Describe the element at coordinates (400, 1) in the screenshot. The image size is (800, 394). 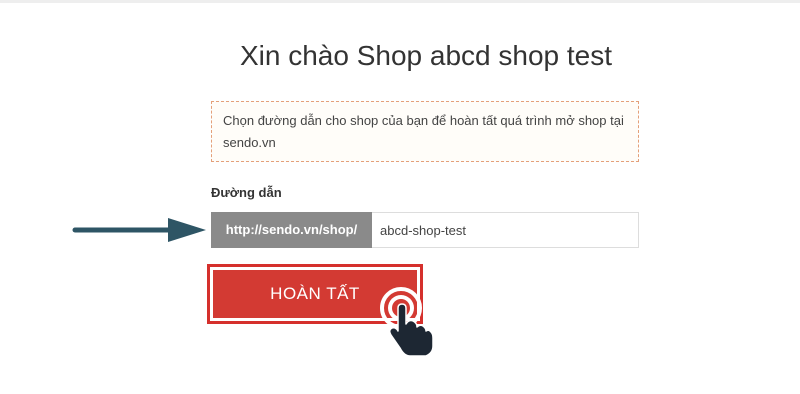
I see `top-divider` at that location.